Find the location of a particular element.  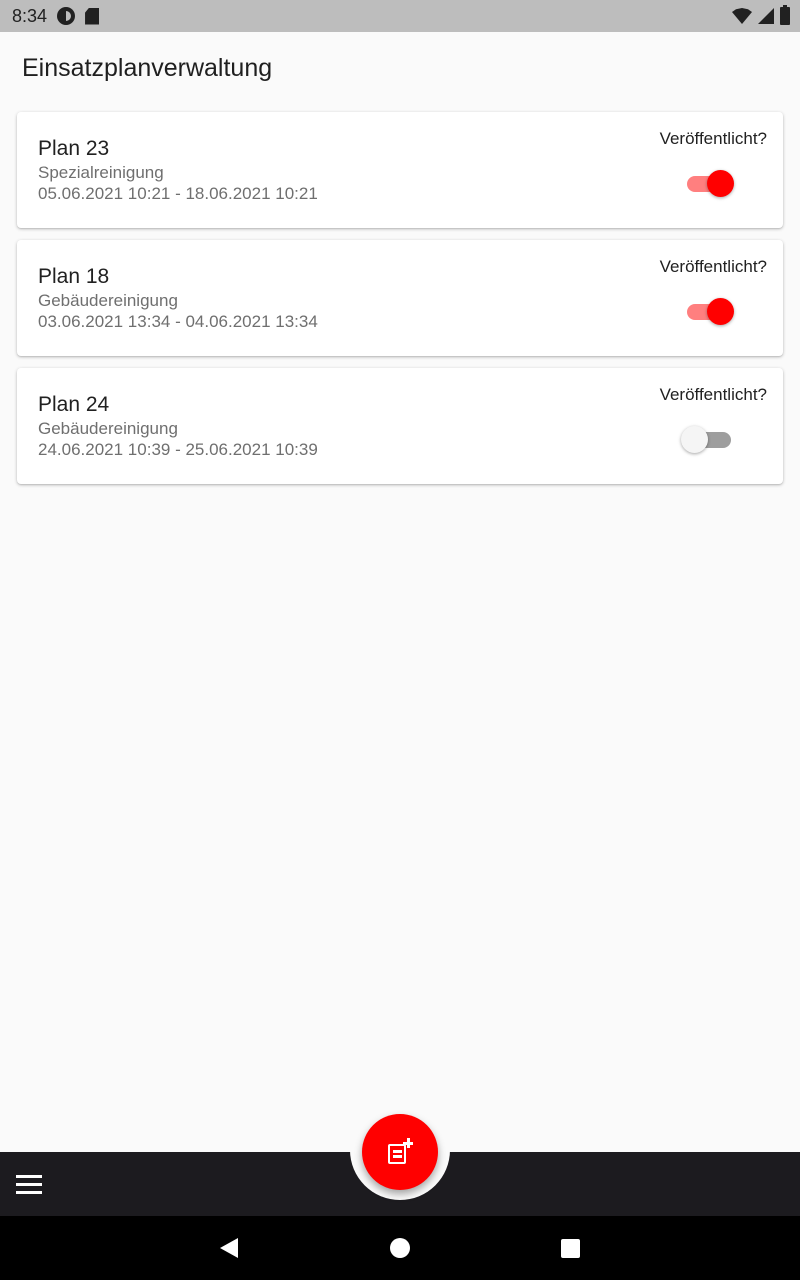

back-icon is located at coordinates (229, 1248).